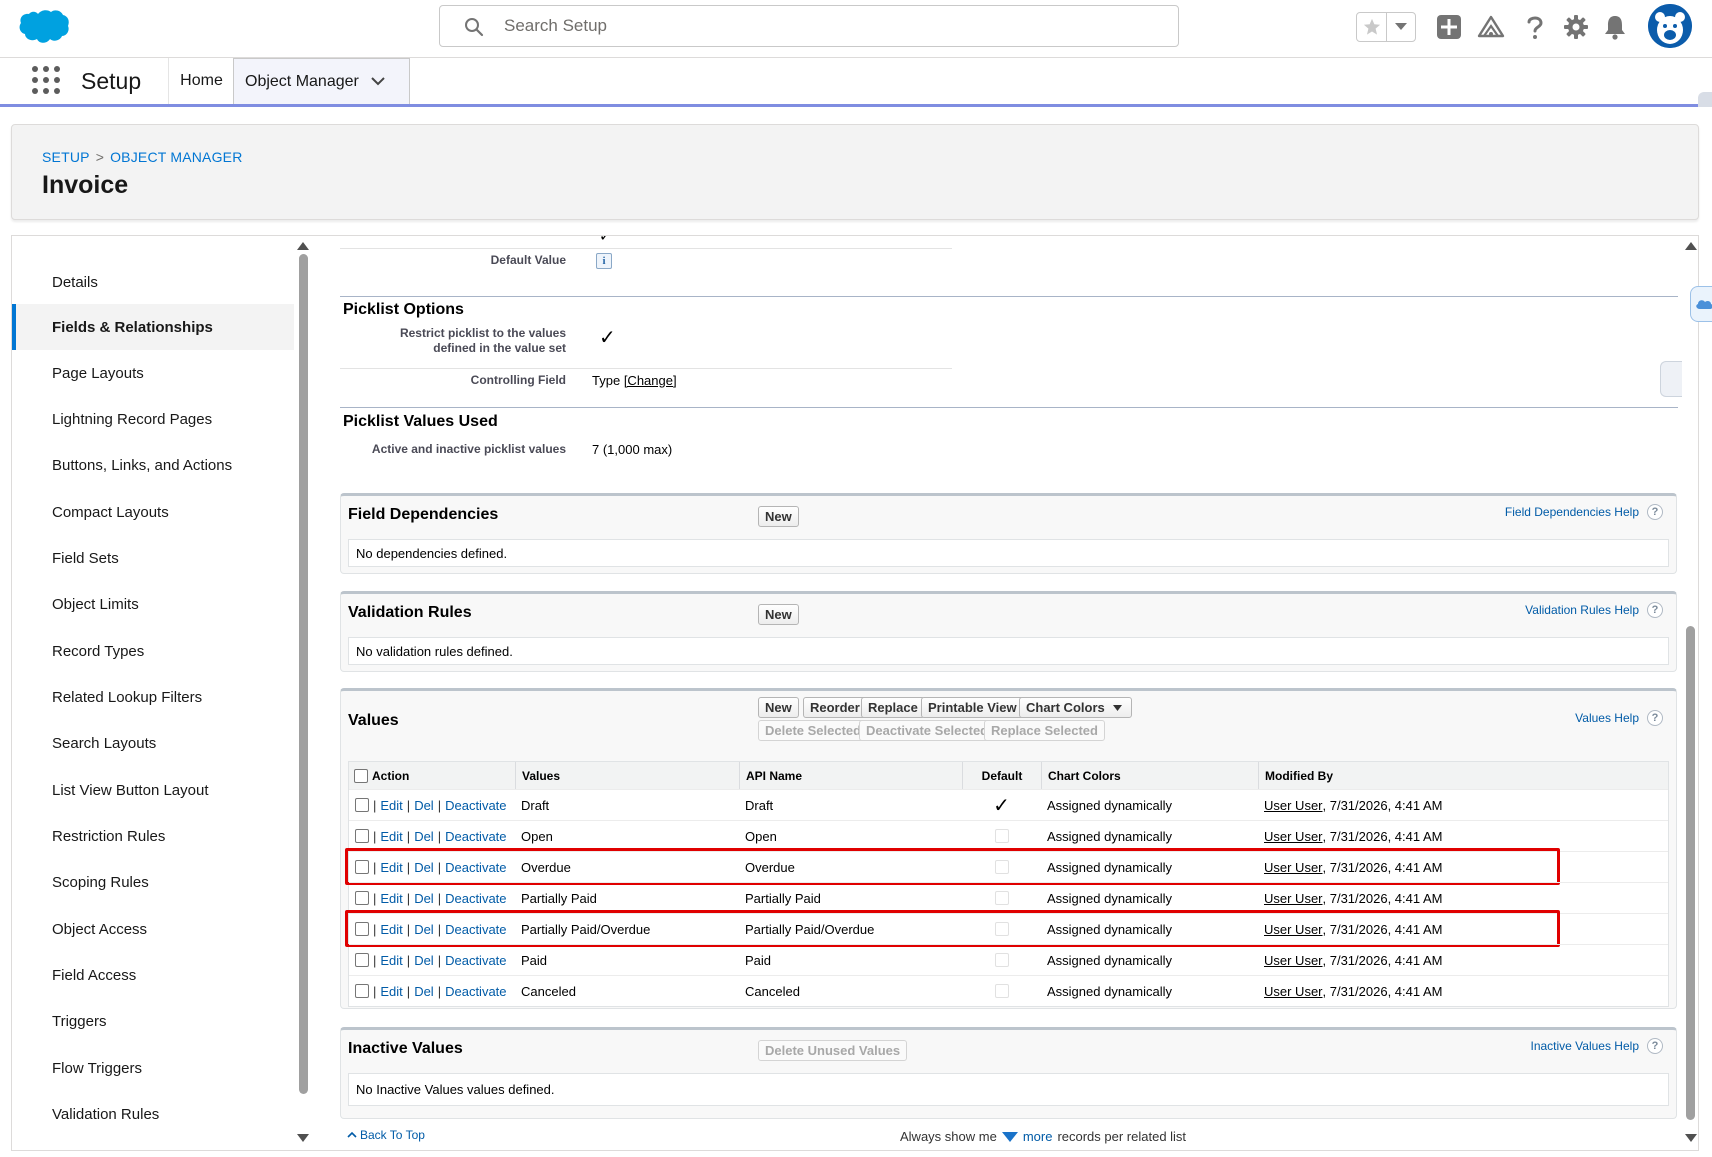 Image resolution: width=1712 pixels, height=1157 pixels. Describe the element at coordinates (201, 81) in the screenshot. I see `tab-home: Home` at that location.